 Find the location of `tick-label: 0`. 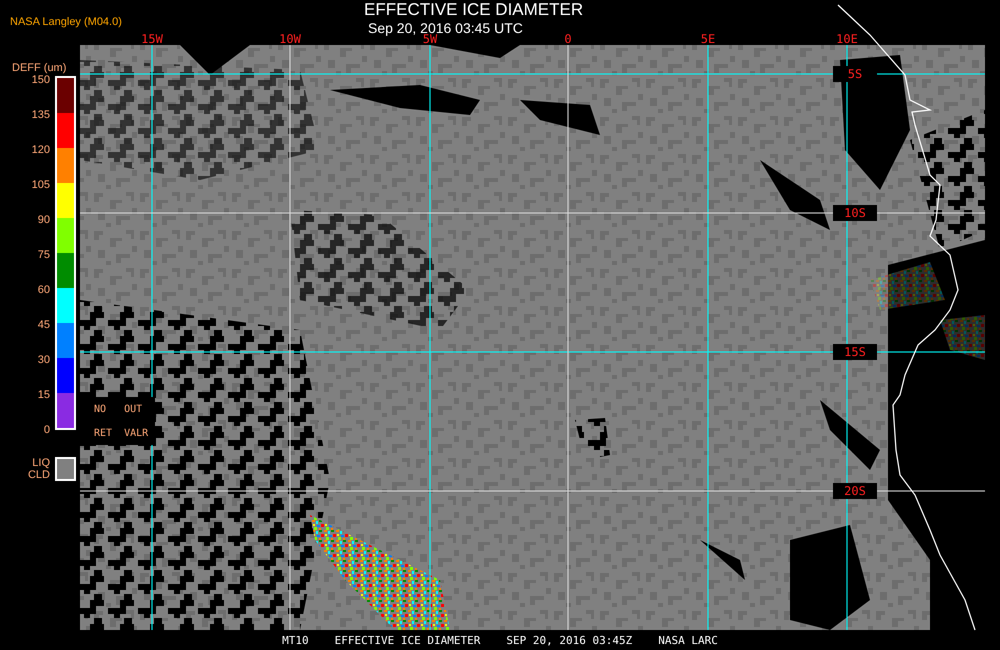

tick-label: 0 is located at coordinates (46, 430).